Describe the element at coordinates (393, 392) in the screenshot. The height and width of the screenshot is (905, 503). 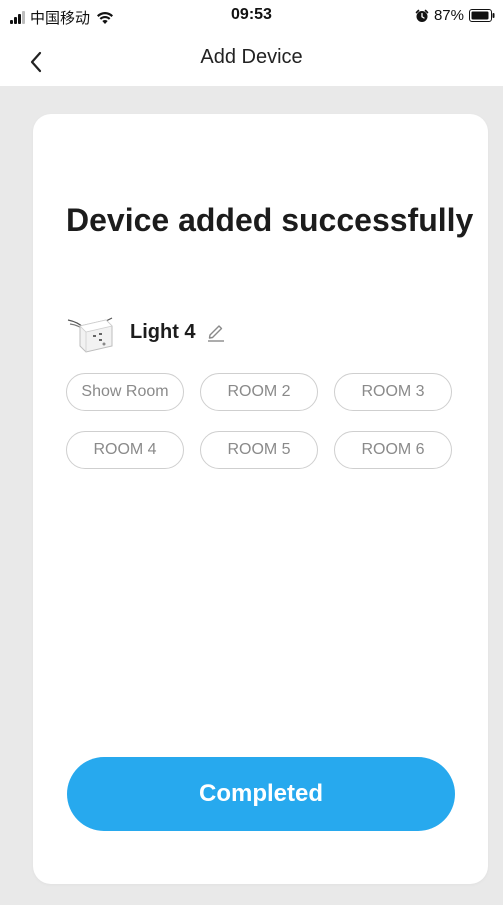
I see `room-chip-room-3: ROOM 3` at that location.